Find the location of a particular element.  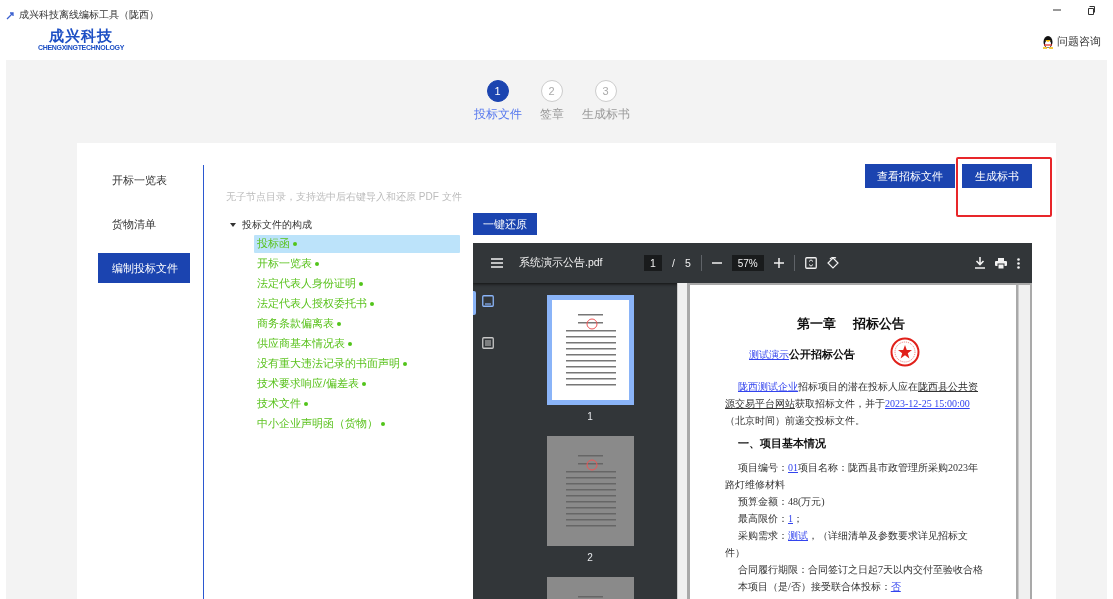

restore-icon is located at coordinates (1091, 10).